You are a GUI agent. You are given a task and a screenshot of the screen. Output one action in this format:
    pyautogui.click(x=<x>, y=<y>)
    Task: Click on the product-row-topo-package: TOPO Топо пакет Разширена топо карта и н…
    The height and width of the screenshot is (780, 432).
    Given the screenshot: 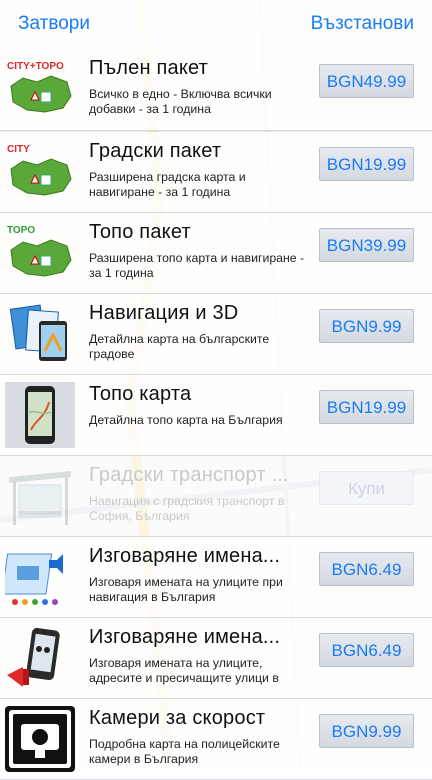 What is the action you would take?
    pyautogui.click(x=216, y=253)
    